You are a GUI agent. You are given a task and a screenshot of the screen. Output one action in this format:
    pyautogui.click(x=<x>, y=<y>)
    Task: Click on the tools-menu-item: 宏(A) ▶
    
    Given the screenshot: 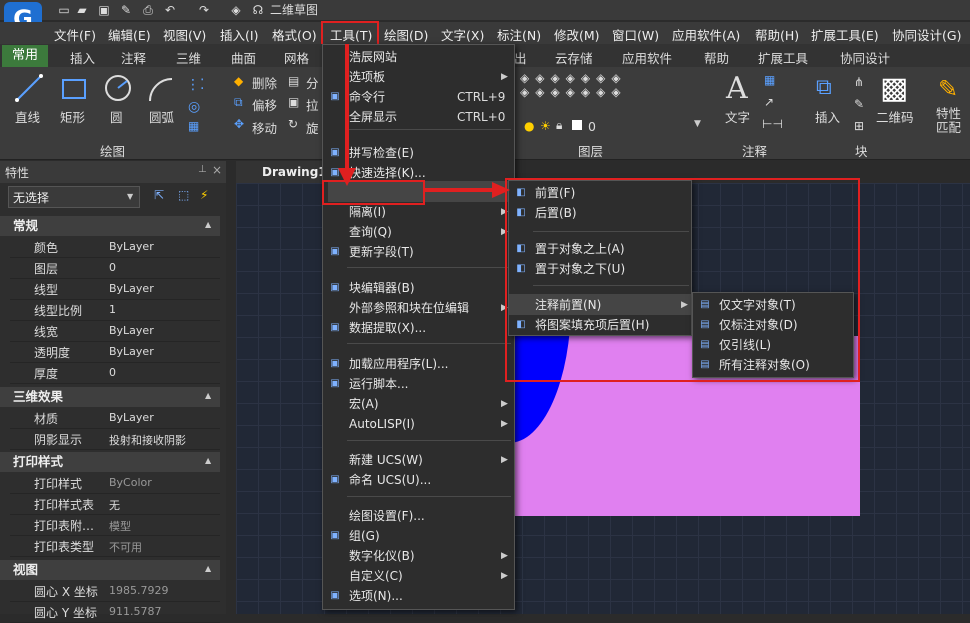 What is the action you would take?
    pyautogui.click(x=418, y=404)
    